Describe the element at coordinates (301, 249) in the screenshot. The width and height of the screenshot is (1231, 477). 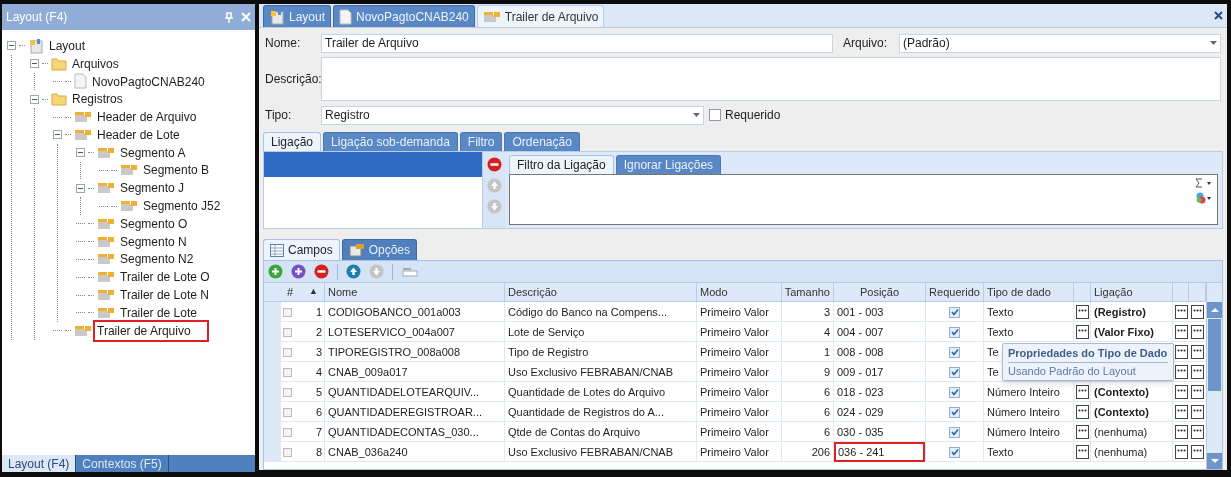
I see `tab: Campos` at that location.